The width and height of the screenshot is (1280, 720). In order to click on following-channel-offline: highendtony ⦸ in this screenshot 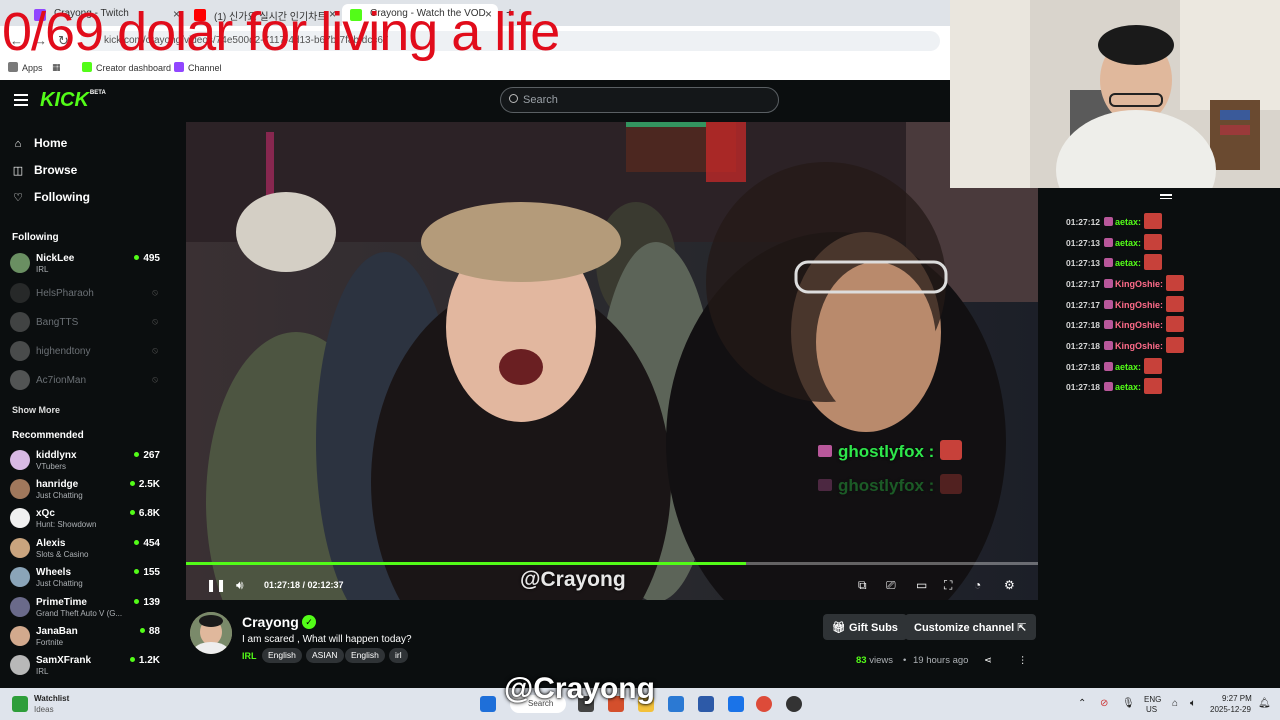, I will do `click(85, 353)`.